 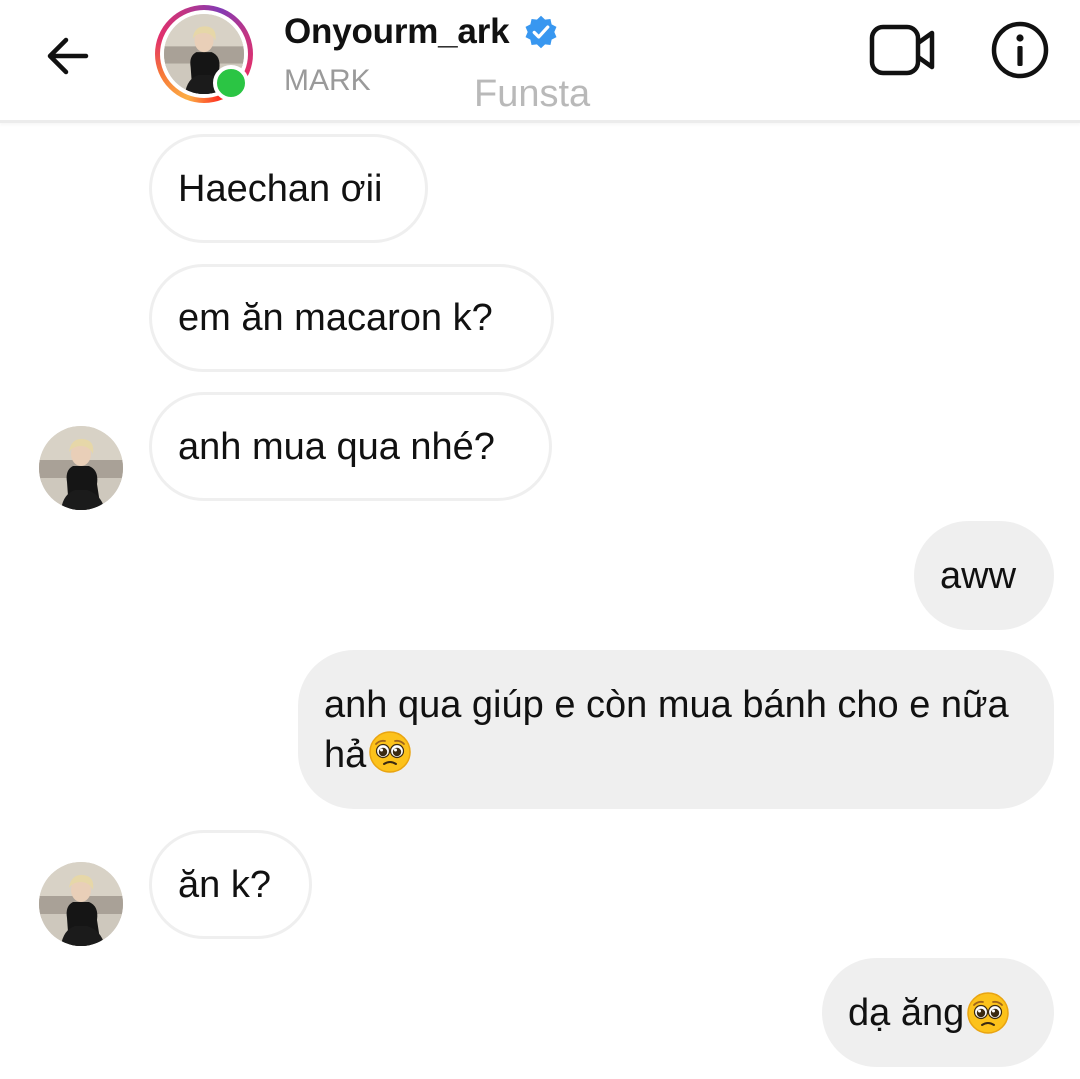 I want to click on outgoing-message-bubble: aww, so click(x=984, y=575).